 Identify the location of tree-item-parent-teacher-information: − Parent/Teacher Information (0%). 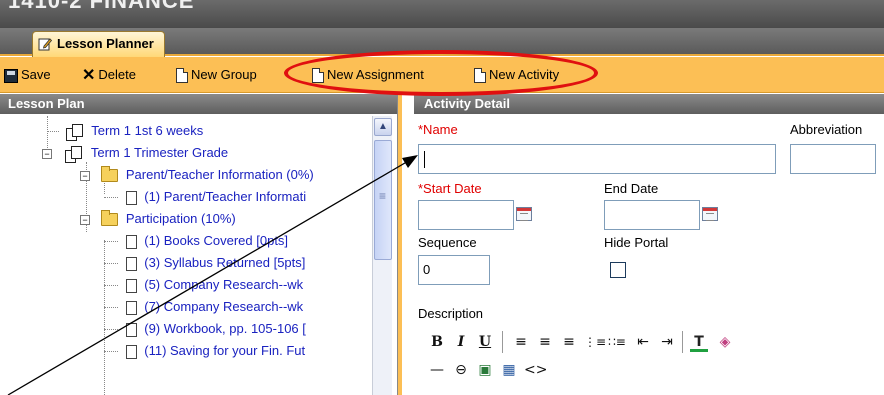
(197, 175).